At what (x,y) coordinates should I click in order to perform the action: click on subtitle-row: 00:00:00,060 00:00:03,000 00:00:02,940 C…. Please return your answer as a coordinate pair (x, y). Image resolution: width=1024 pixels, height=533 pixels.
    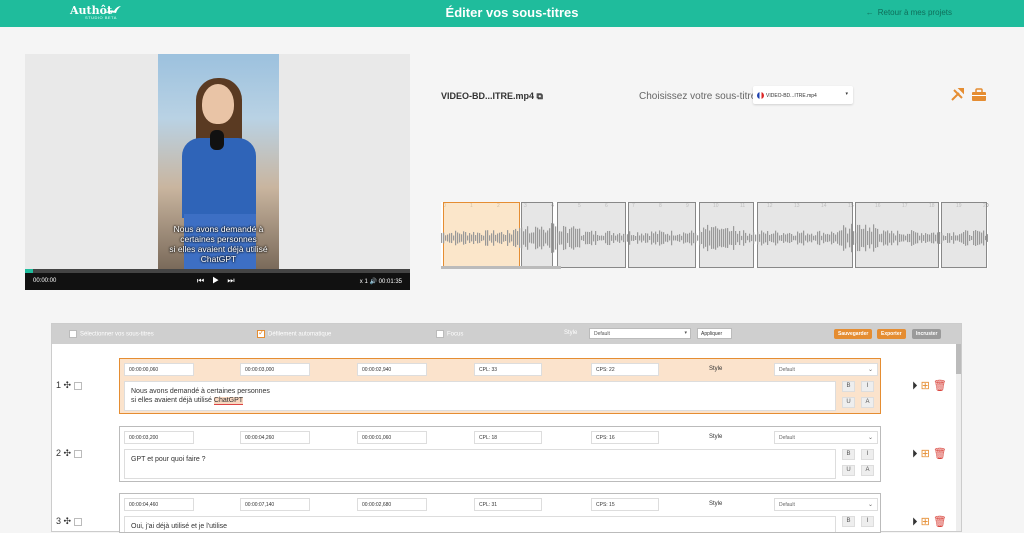
    Looking at the image, I should click on (500, 386).